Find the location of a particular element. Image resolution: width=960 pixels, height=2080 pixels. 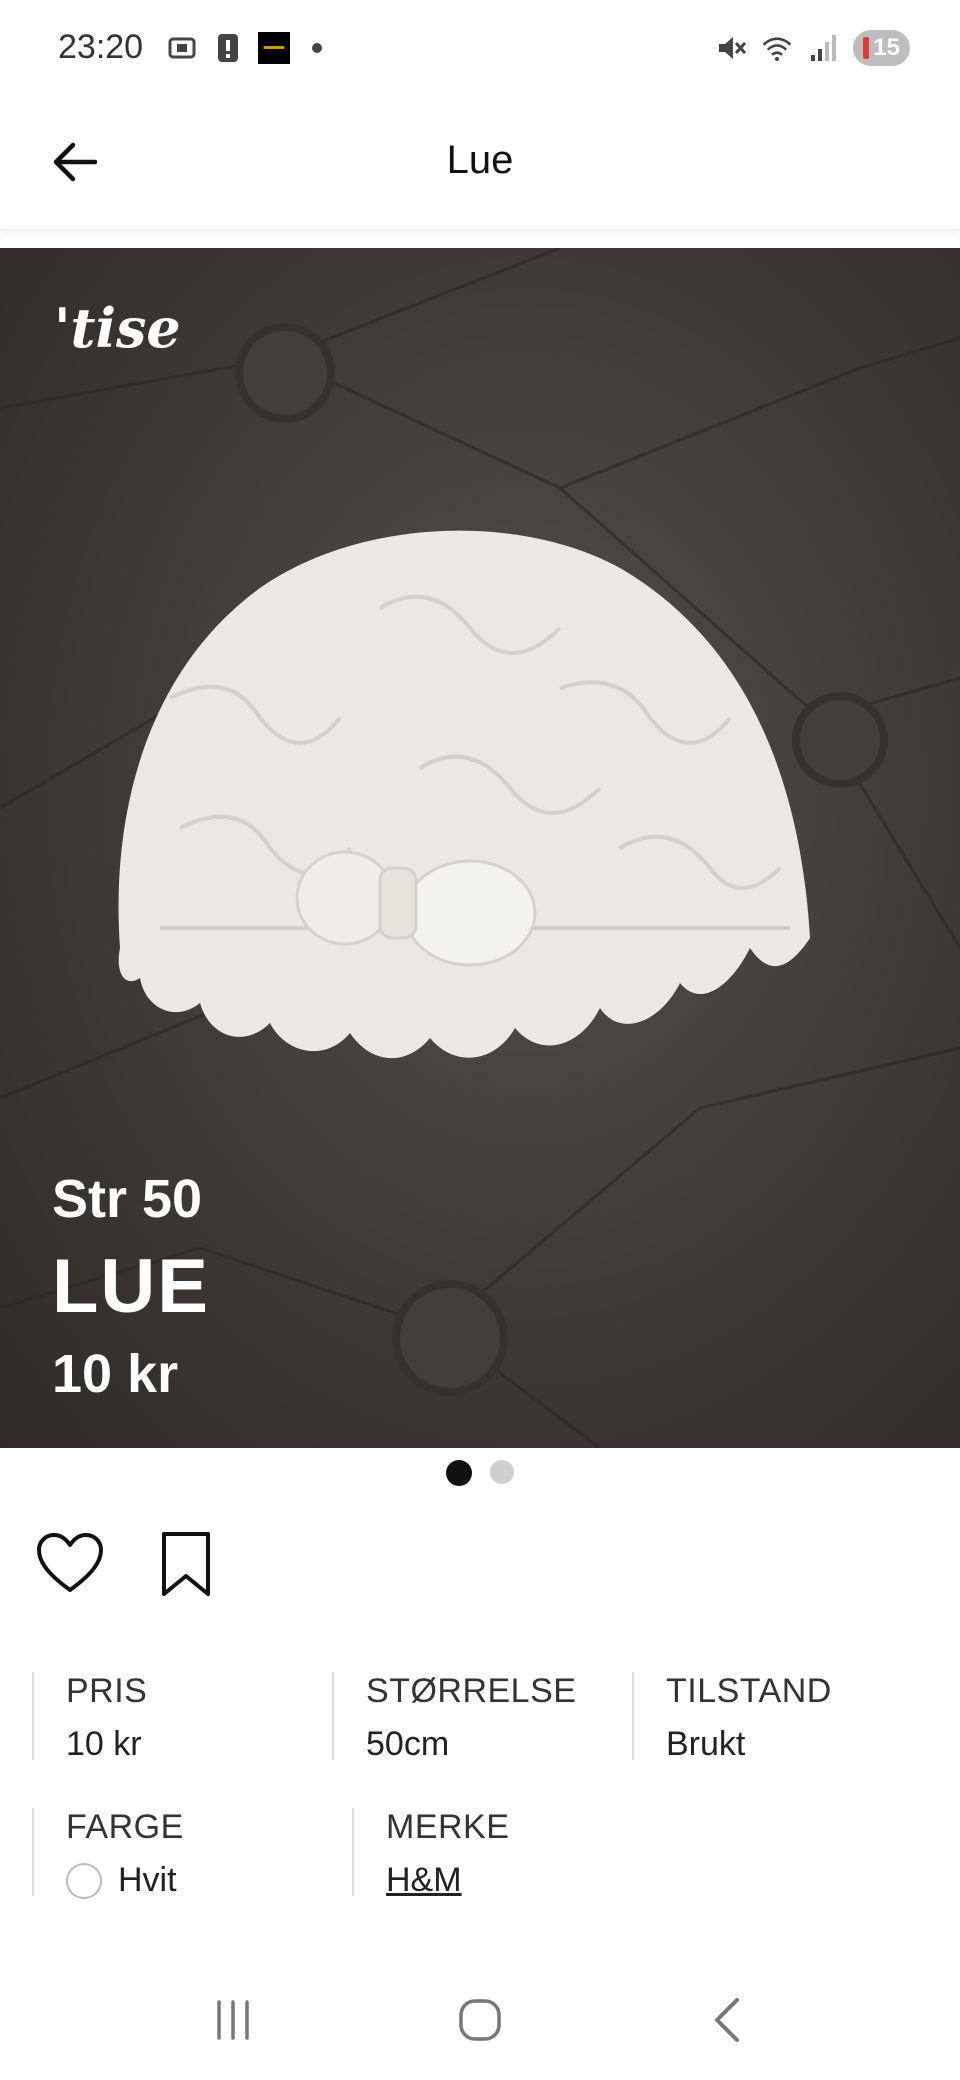

screenshot-icon is located at coordinates (182, 48).